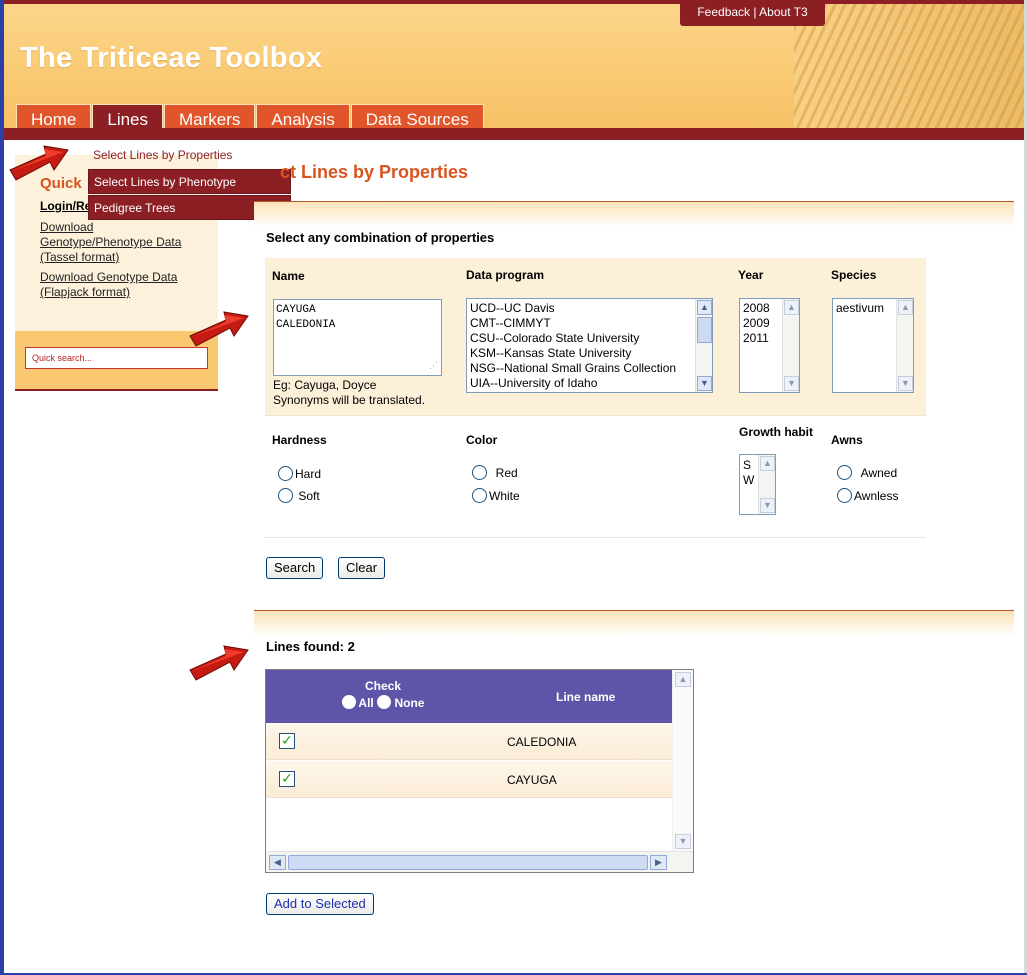 The height and width of the screenshot is (975, 1027). I want to click on form-row-divider, so click(595, 415).